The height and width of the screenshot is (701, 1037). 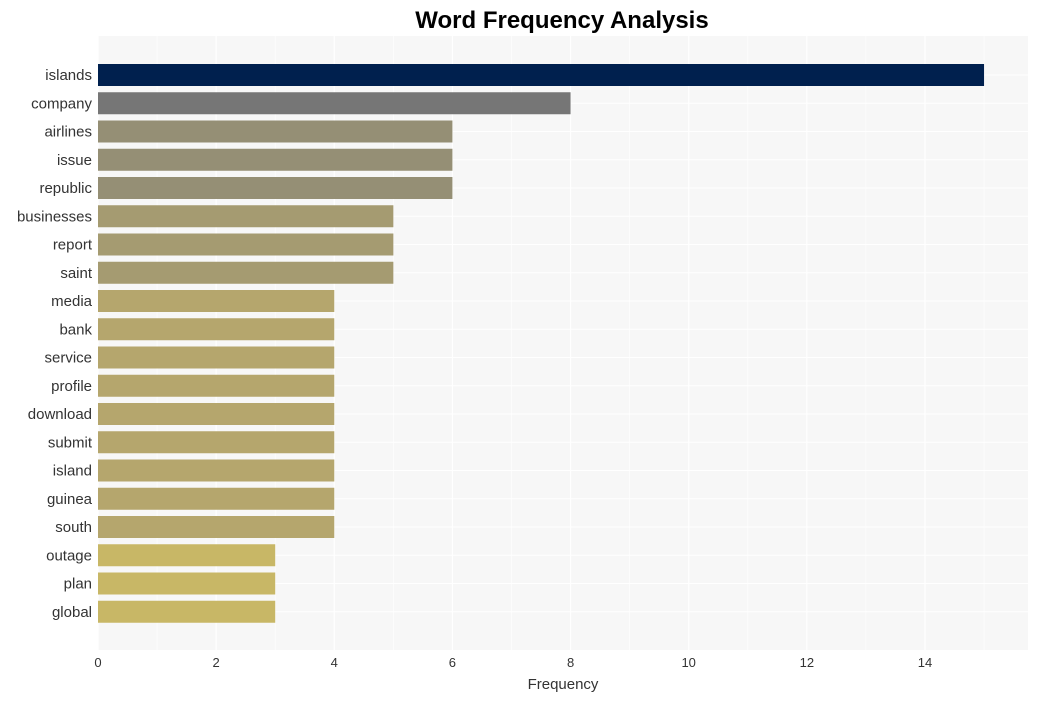 I want to click on bar-guinea, so click(x=216, y=498).